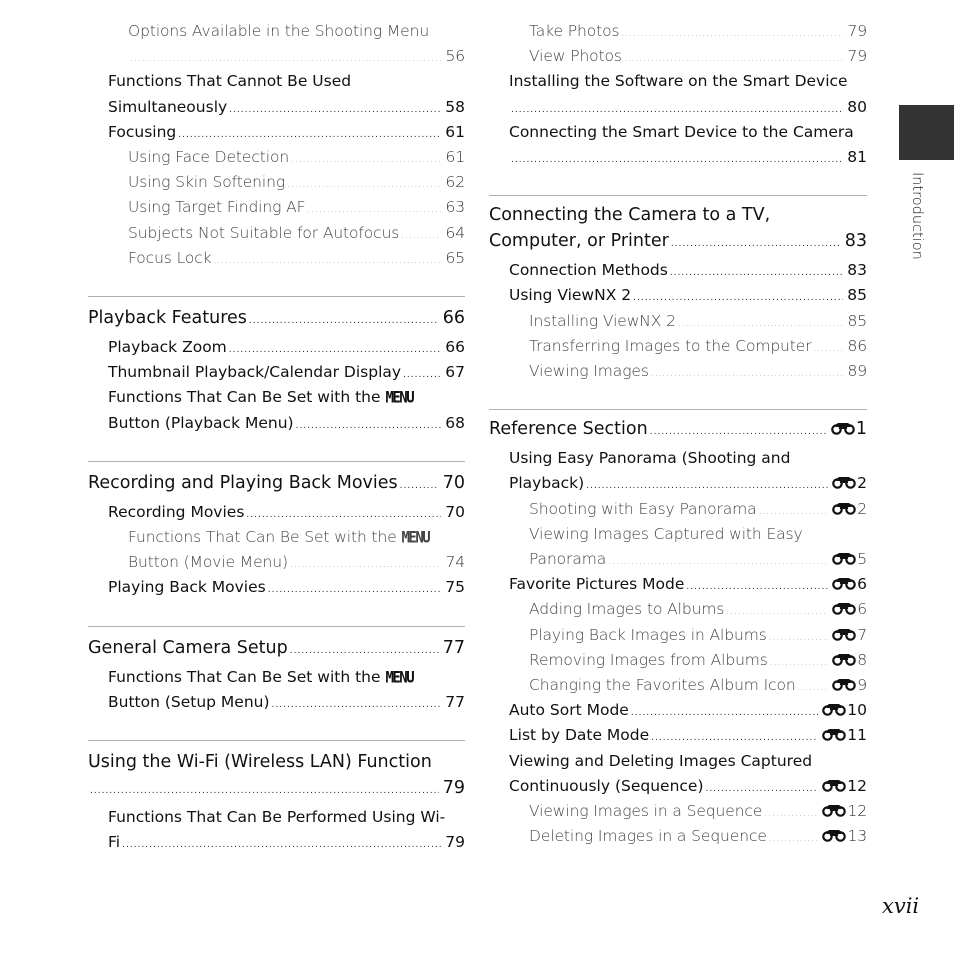 This screenshot has height=954, width=954. I want to click on page-ref: 56, so click(455, 56).